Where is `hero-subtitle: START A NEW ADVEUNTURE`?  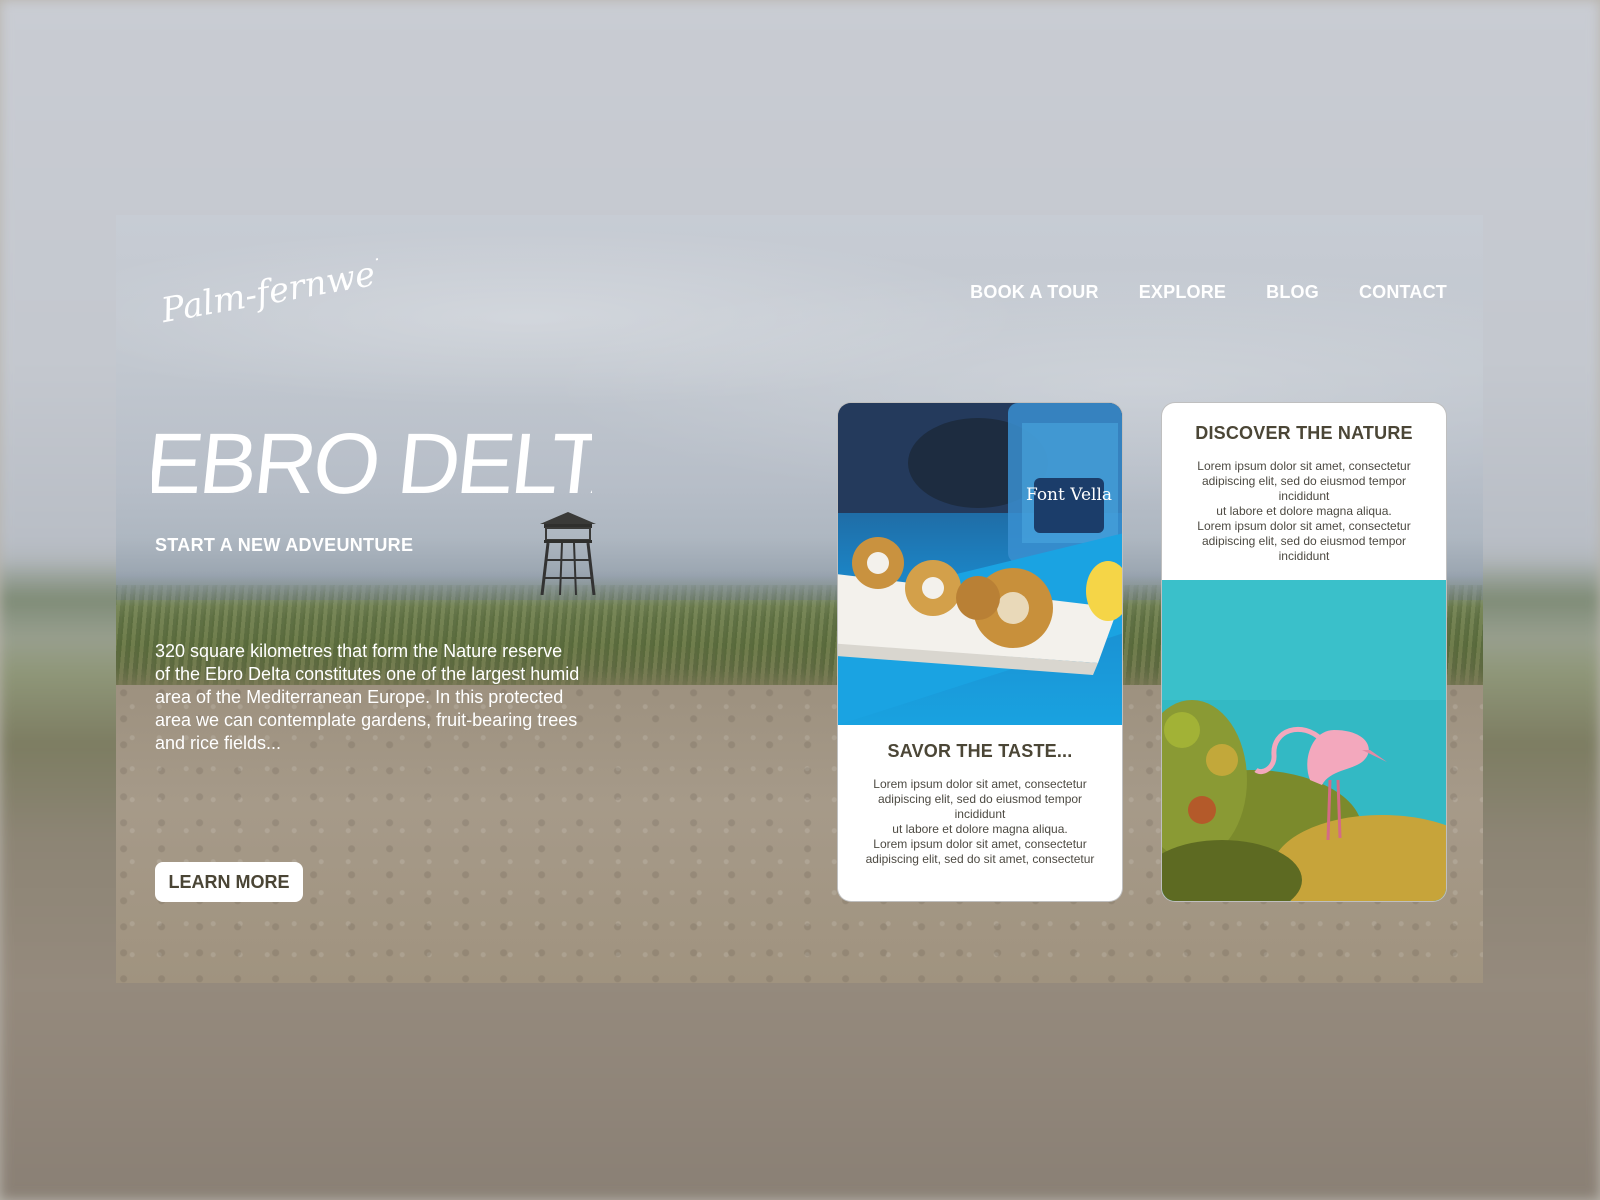 hero-subtitle: START A NEW ADVEUNTURE is located at coordinates (284, 545).